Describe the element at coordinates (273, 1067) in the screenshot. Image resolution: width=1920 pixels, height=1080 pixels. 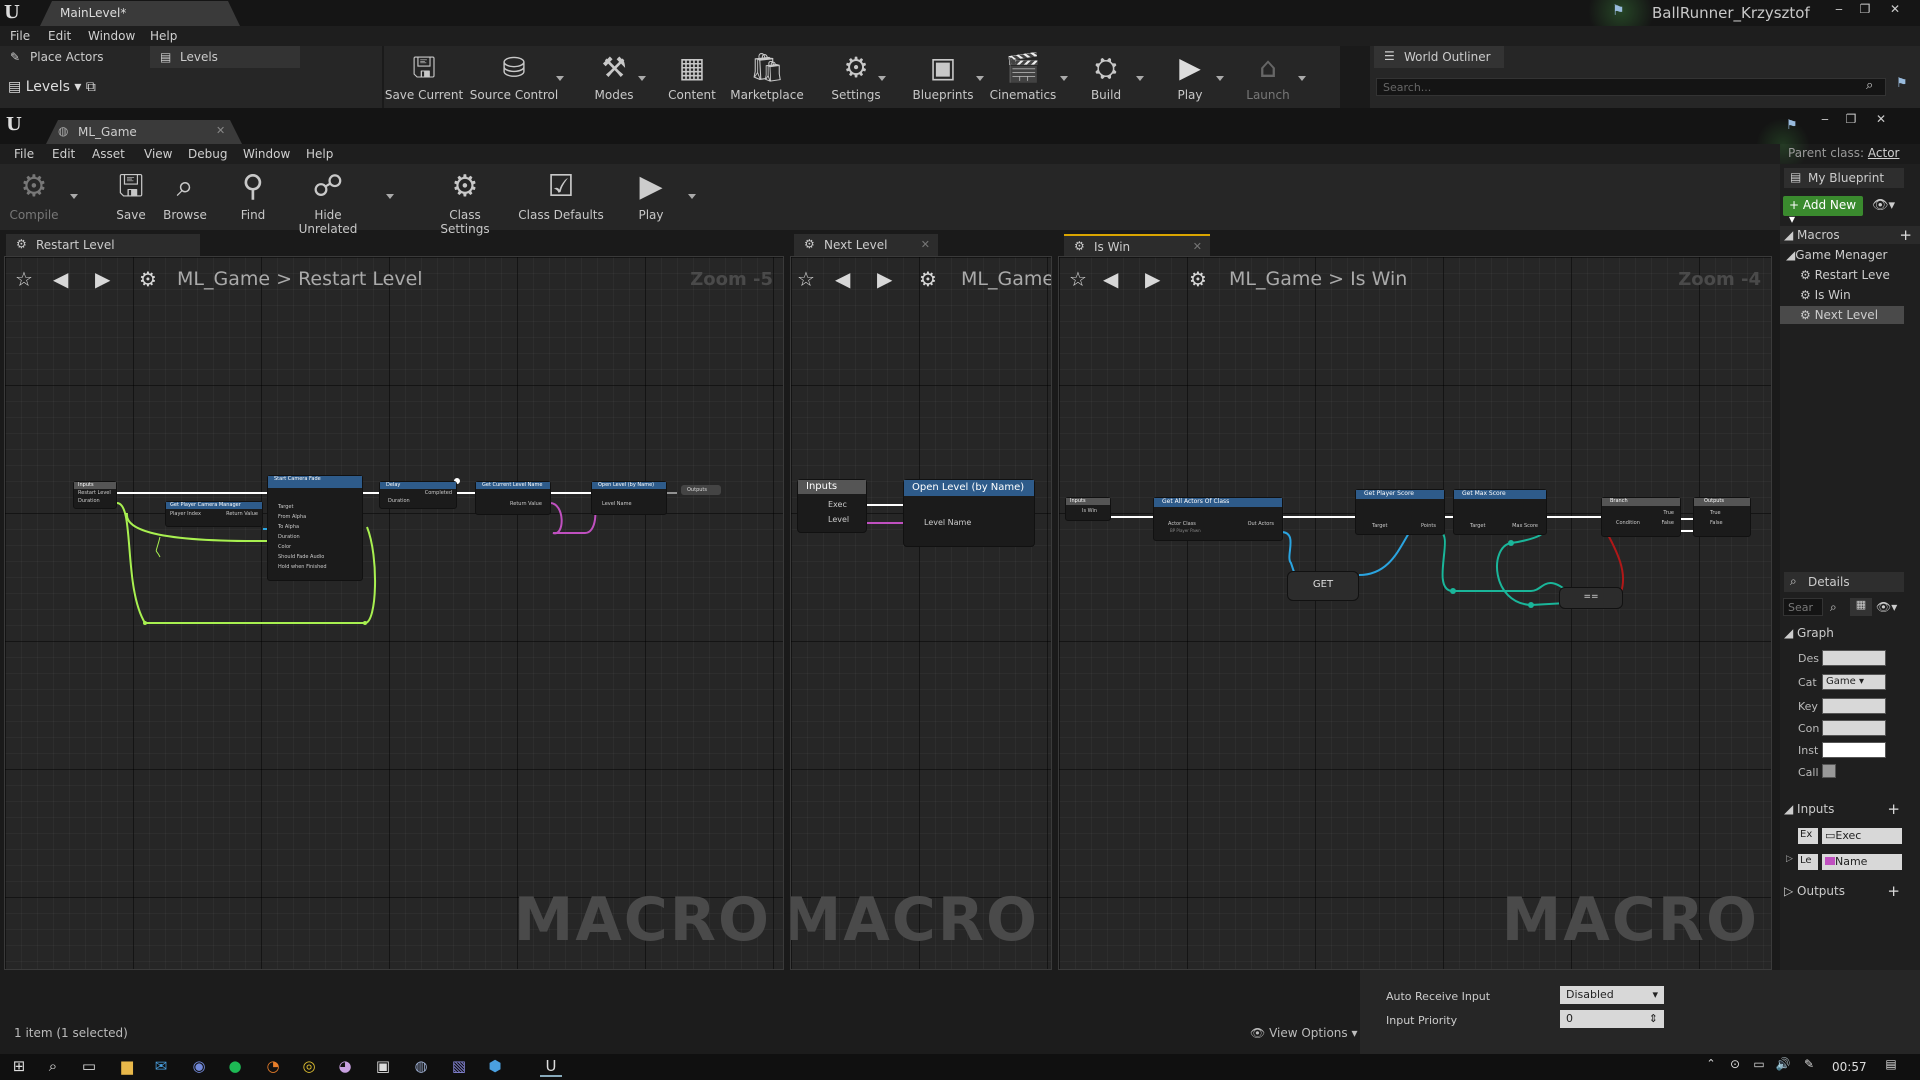
I see `blender-icon: ◔` at that location.